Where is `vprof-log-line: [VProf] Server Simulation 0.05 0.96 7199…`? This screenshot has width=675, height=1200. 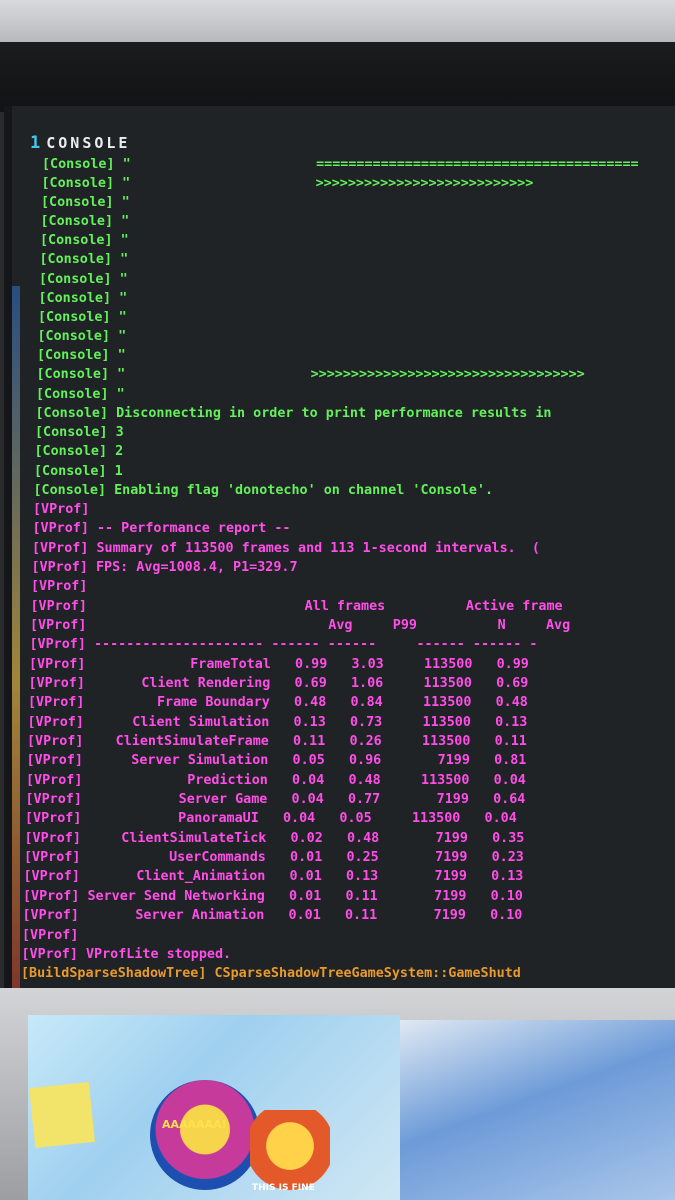 vprof-log-line: [VProf] Server Simulation 0.05 0.96 7199… is located at coordinates (276, 761).